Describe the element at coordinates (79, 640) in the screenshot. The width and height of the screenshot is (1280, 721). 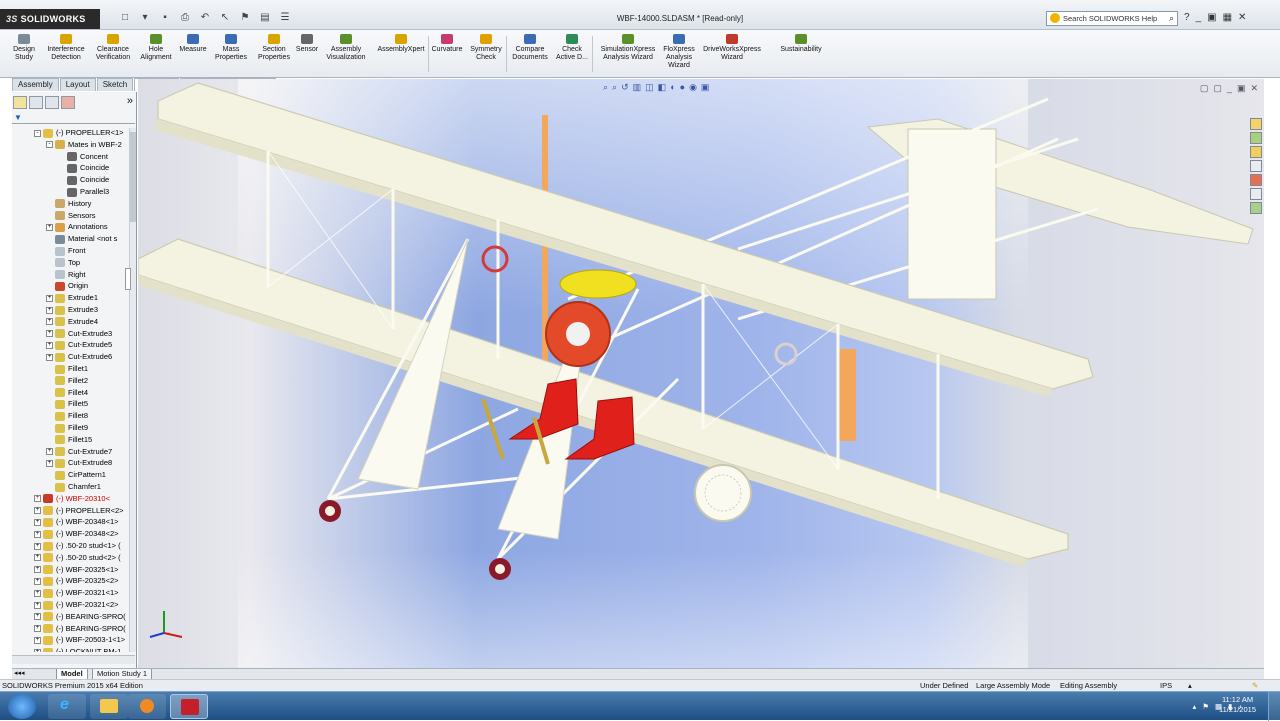
I see `tree-item: + (-) WBF-20503-1<1>` at that location.